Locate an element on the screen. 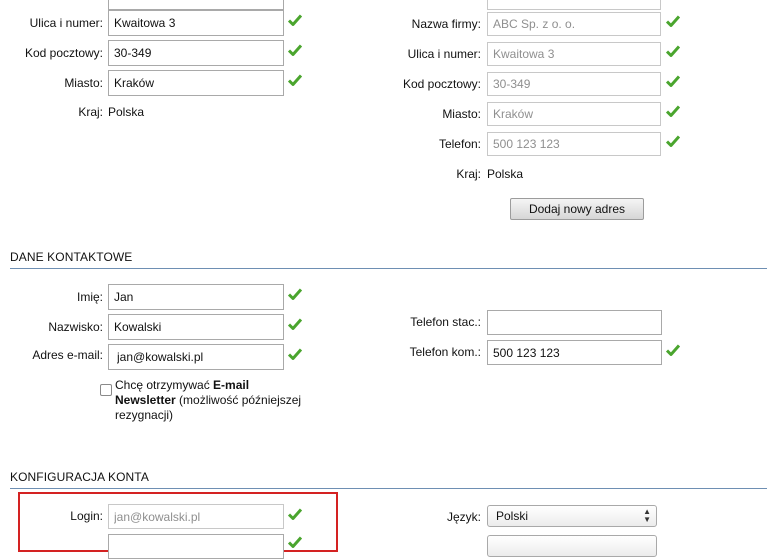 This screenshot has height=559, width=776. language-label: Język: is located at coordinates (463, 517).